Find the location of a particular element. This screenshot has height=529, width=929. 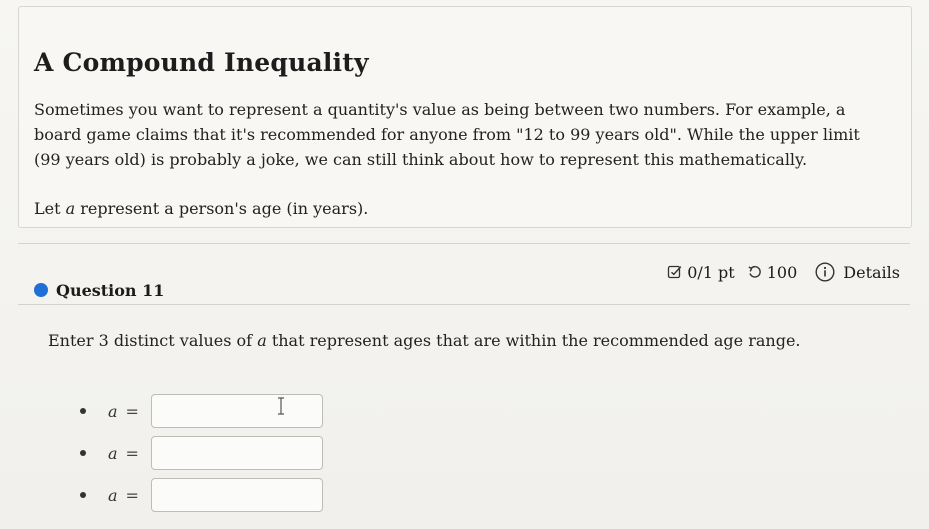

question-meta: 0/1 pt 100 Details is located at coordinates (777, 272).